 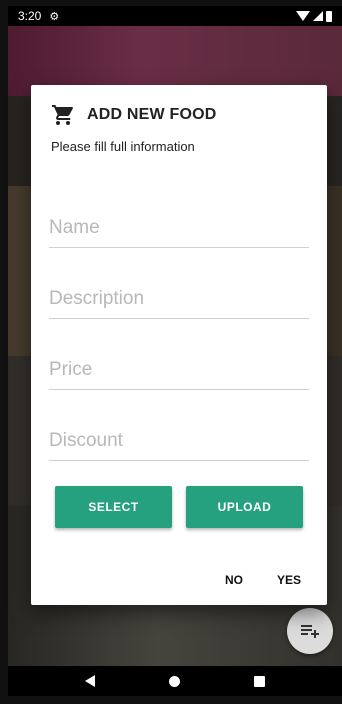 What do you see at coordinates (329, 16) in the screenshot?
I see `battery-icon` at bounding box center [329, 16].